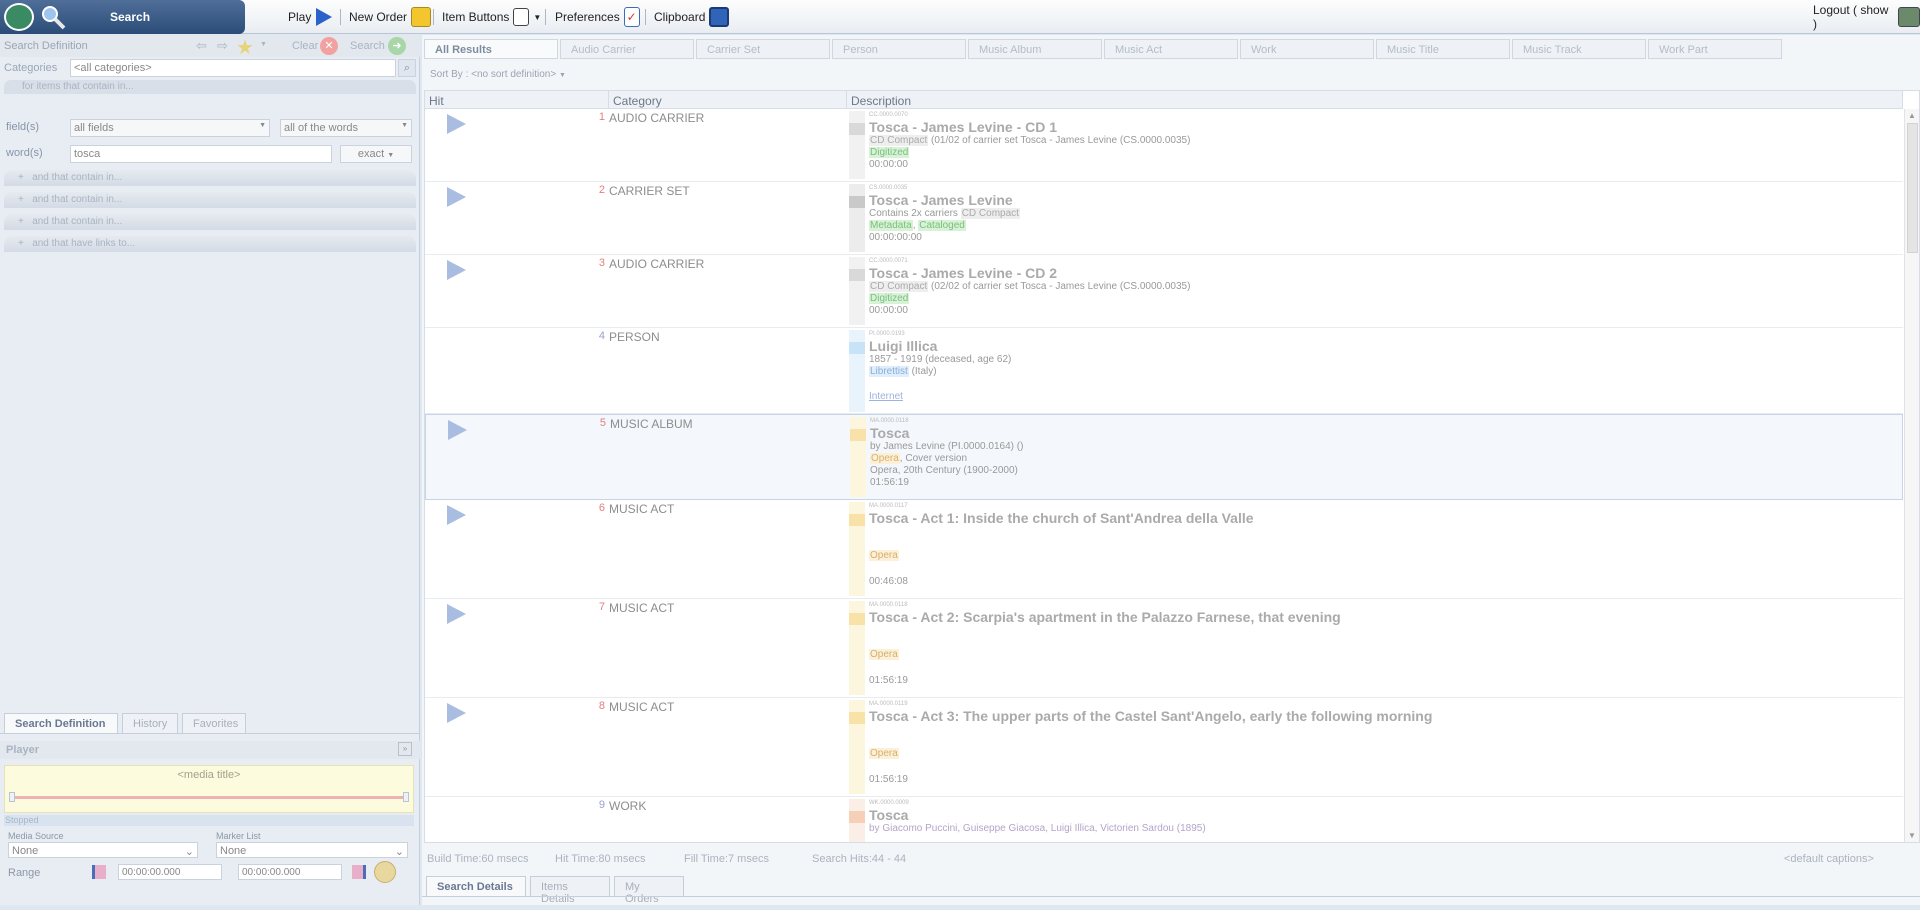 The image size is (1920, 910). Describe the element at coordinates (290, 872) in the screenshot. I see `range-end-input: 00:00:00.000` at that location.